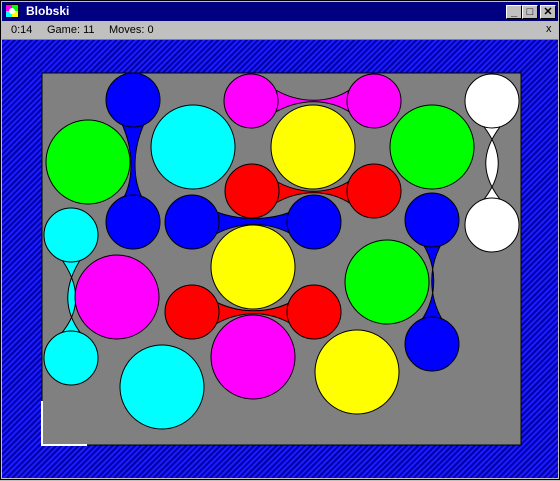  What do you see at coordinates (432, 147) in the screenshot?
I see `green-circle-top-right` at bounding box center [432, 147].